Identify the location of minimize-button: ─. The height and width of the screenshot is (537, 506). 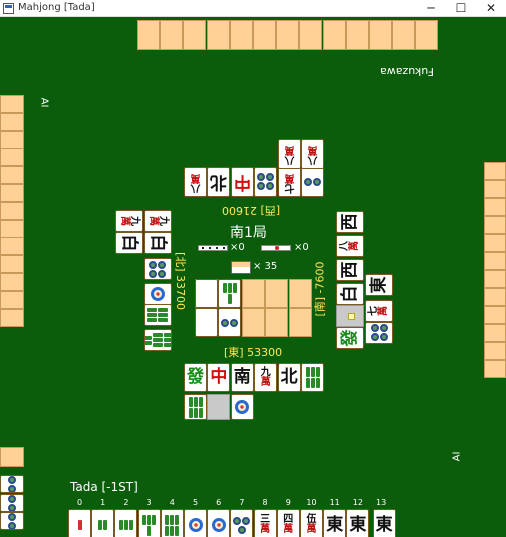
(431, 8).